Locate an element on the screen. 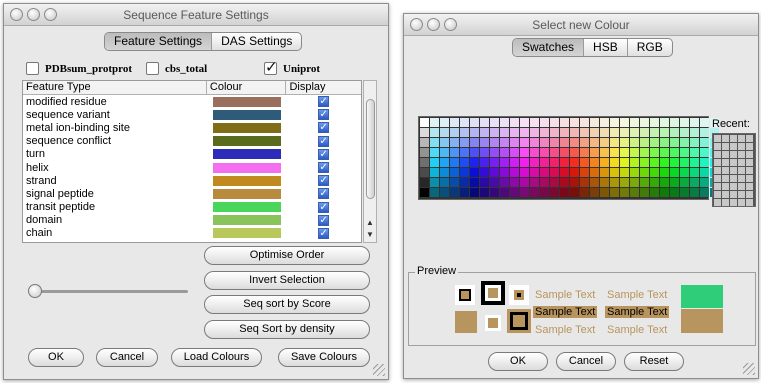 The width and height of the screenshot is (761, 383). table-row: modified residue ✓ is located at coordinates (192, 101).